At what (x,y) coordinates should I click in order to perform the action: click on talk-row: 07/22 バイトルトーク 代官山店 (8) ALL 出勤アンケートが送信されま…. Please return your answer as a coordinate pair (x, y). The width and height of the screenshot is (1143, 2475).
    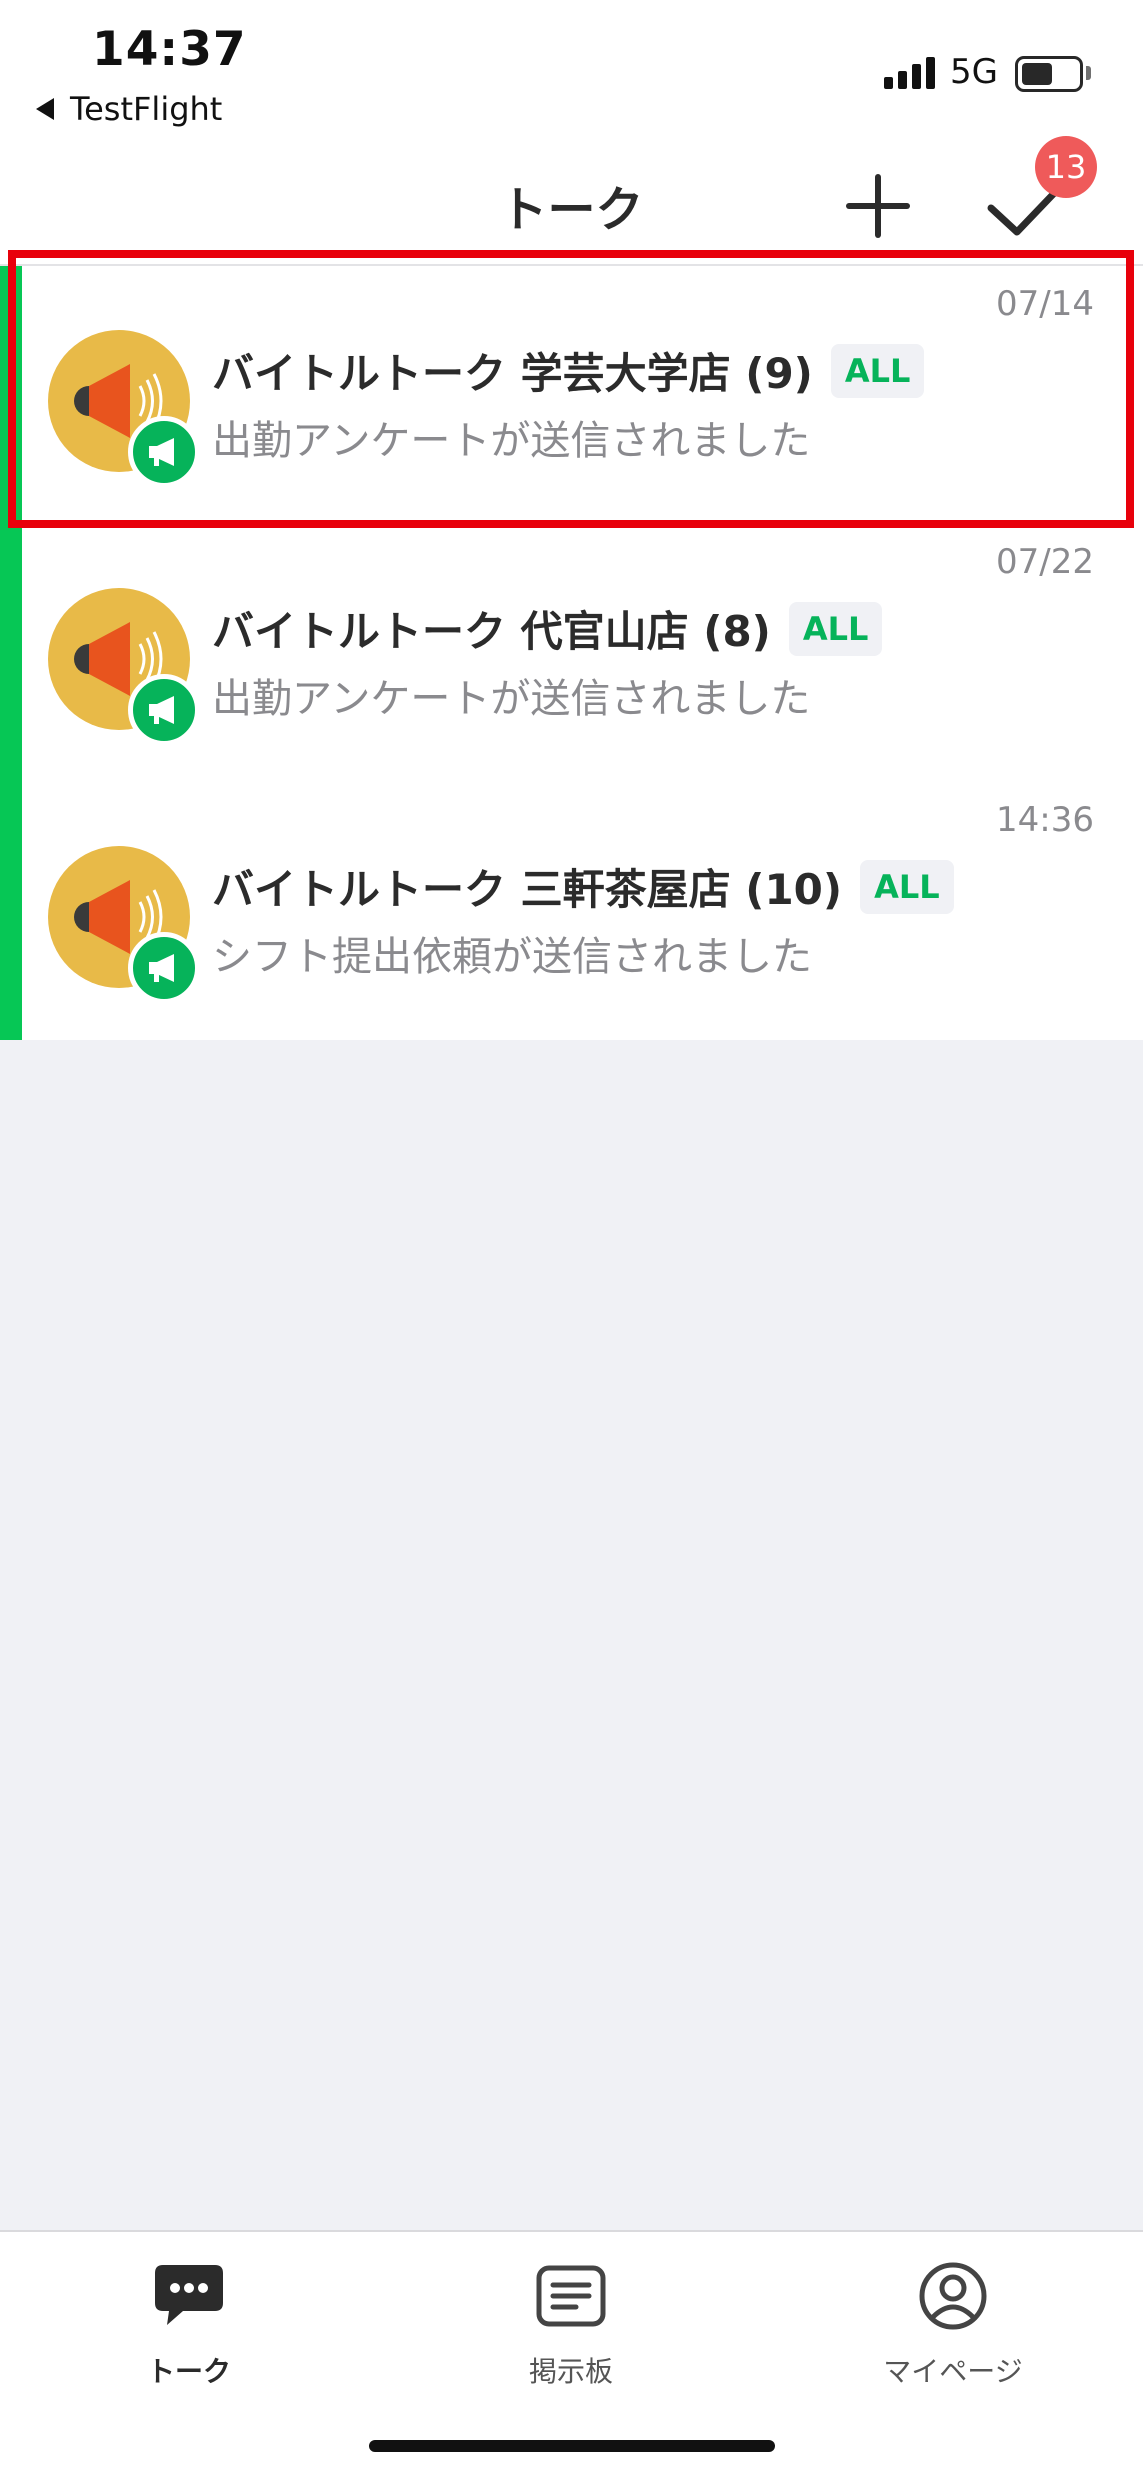
    Looking at the image, I should click on (582, 657).